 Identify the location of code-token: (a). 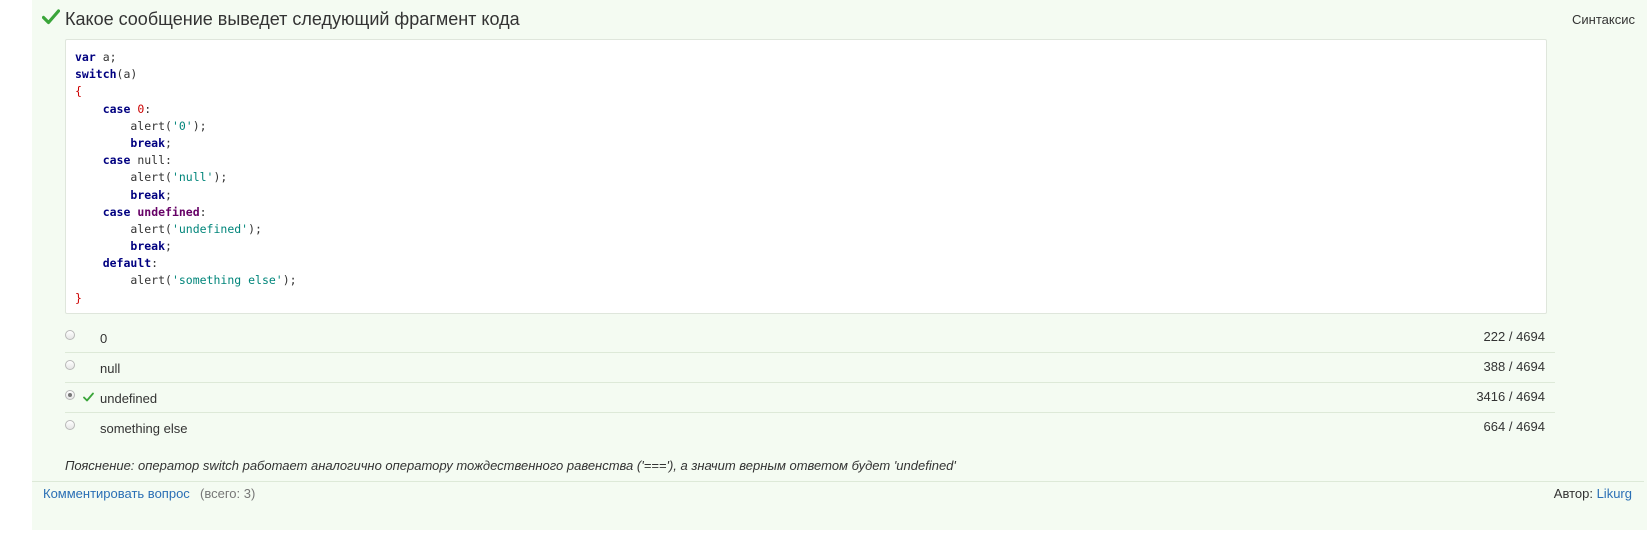
(127, 74).